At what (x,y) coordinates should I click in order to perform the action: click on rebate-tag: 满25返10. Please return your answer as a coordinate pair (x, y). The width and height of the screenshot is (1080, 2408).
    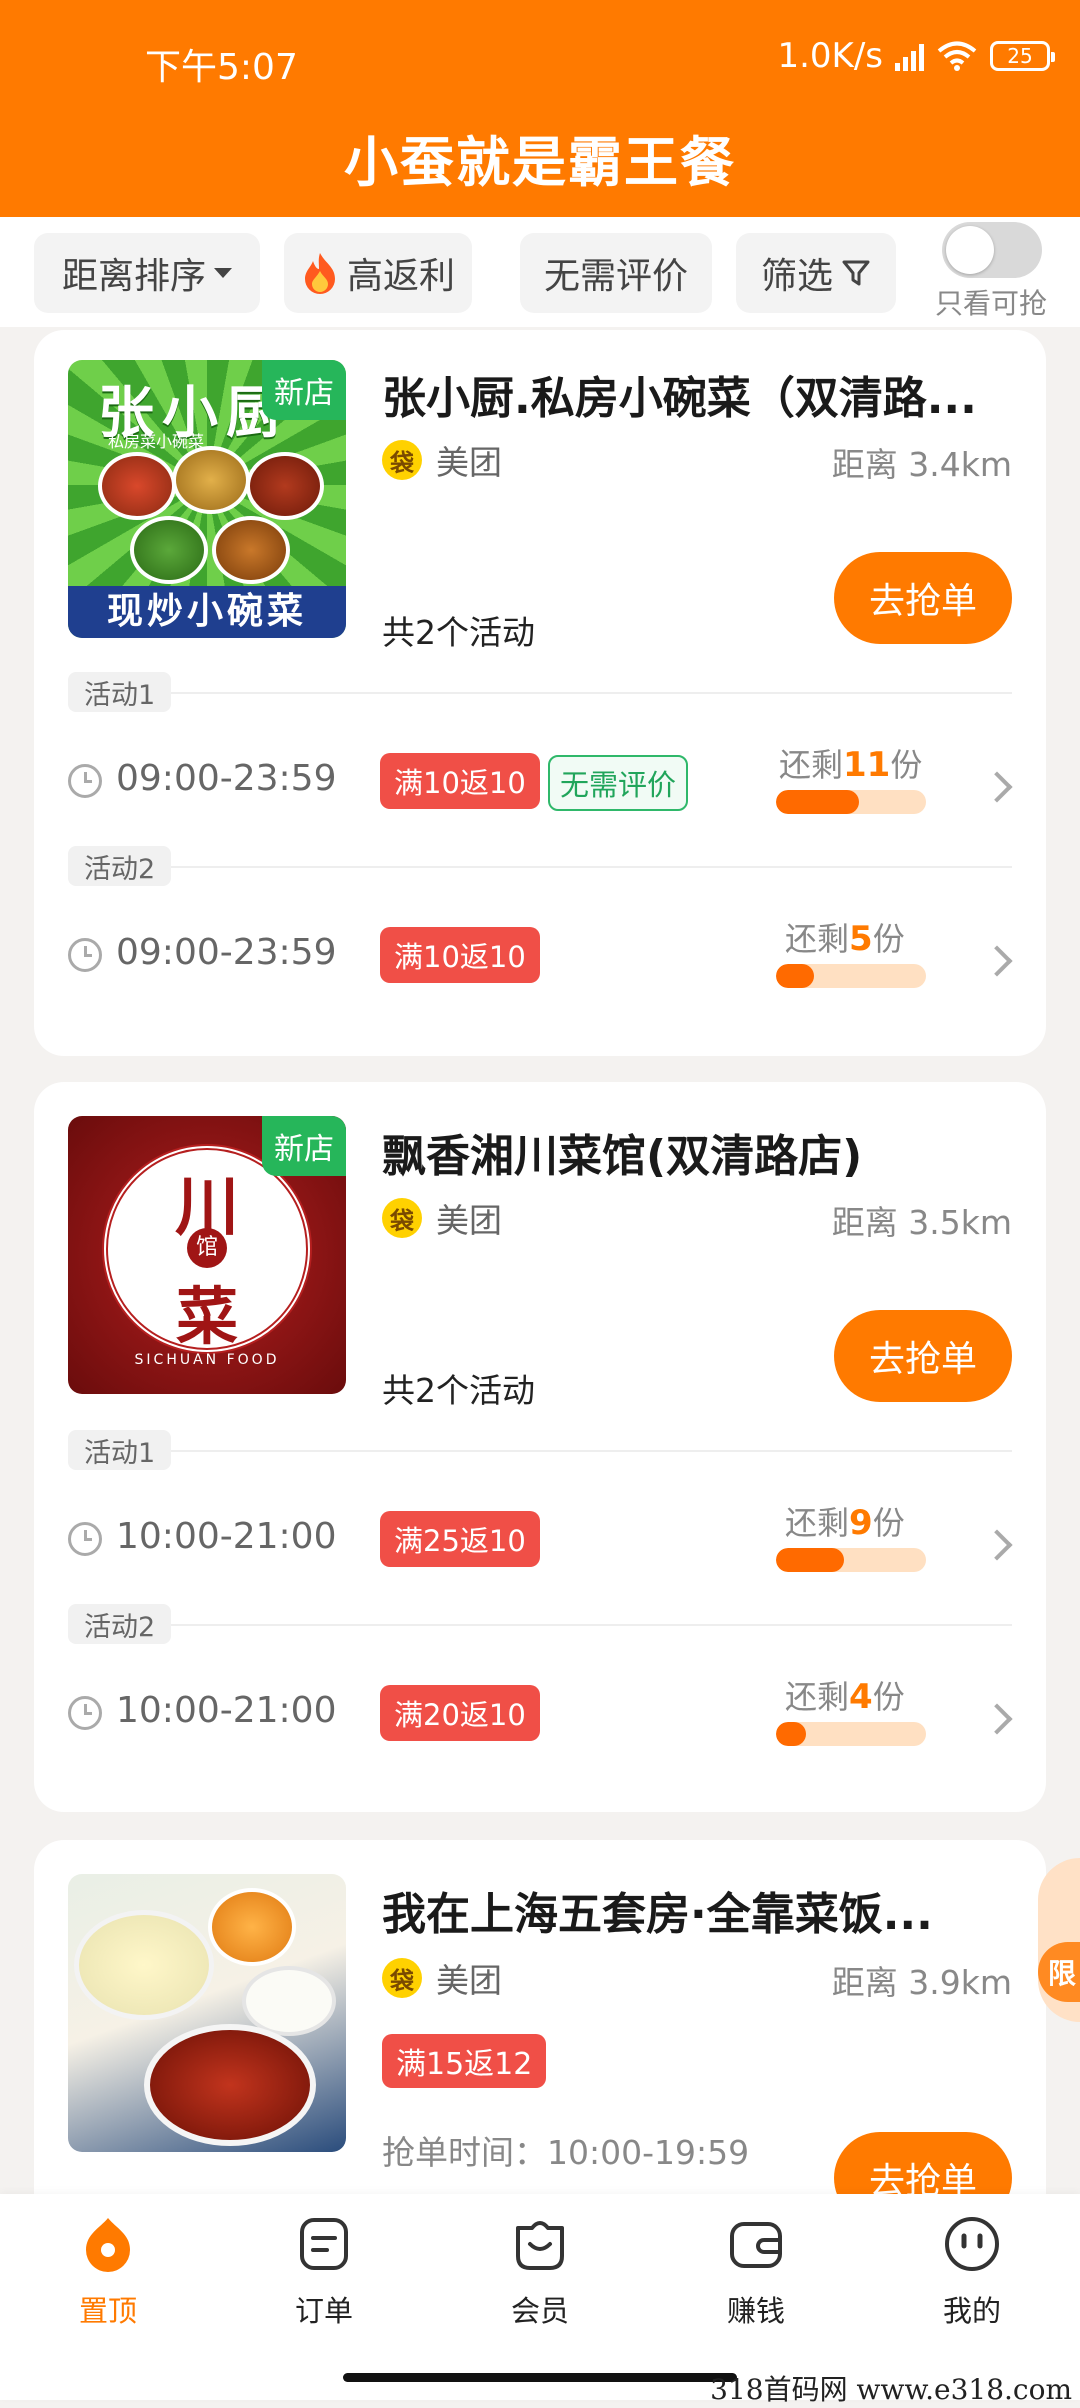
    Looking at the image, I should click on (460, 1539).